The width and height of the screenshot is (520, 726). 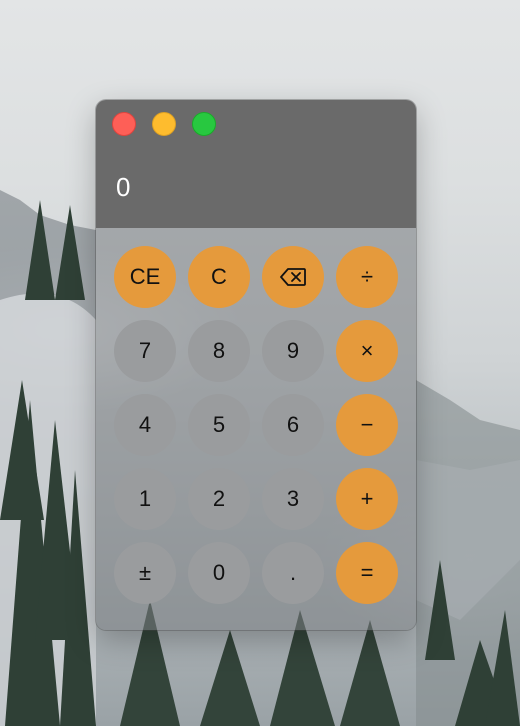 I want to click on multiply-button: ×, so click(x=367, y=351).